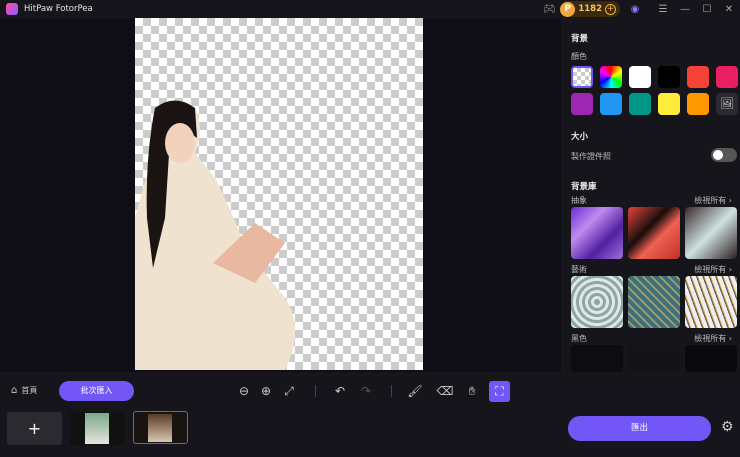 This screenshot has width=740, height=457. I want to click on coin-count: 1182, so click(590, 9).